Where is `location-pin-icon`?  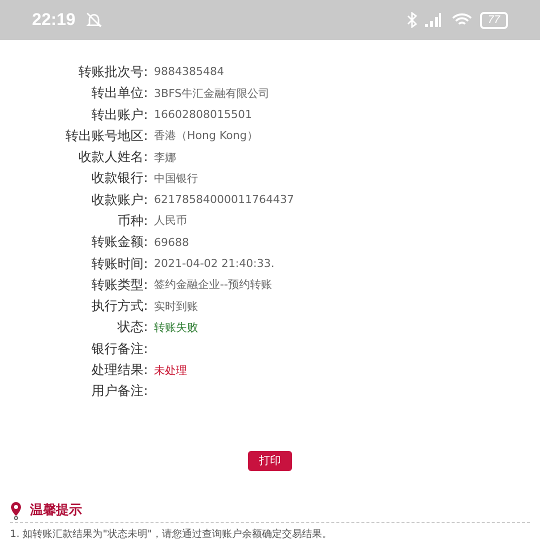 location-pin-icon is located at coordinates (16, 511).